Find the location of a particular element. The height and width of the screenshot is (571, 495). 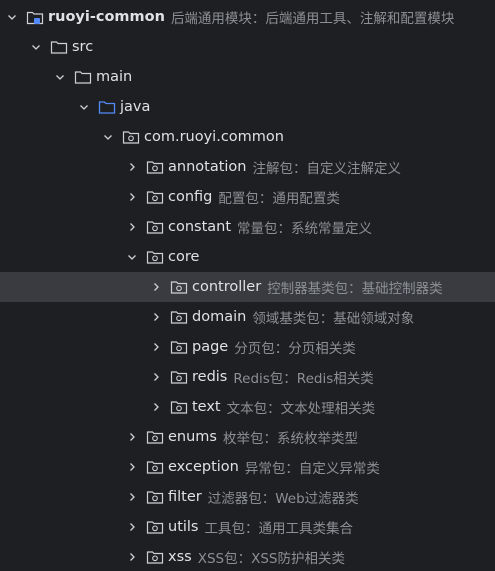

tree-item-label: annotation is located at coordinates (207, 167).